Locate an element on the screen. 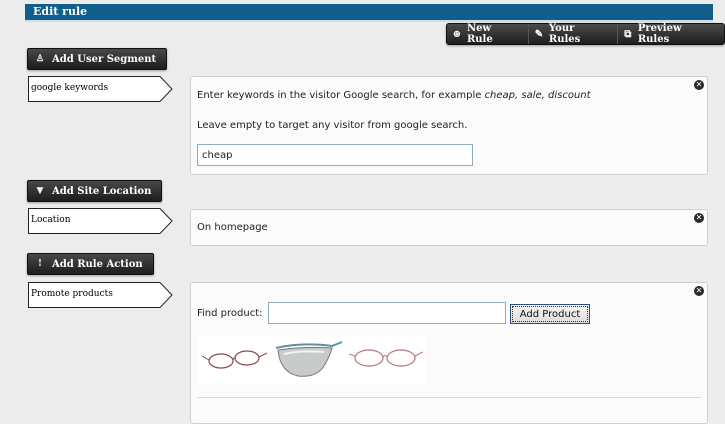 The image size is (725, 424). wrench-icon: ✎ is located at coordinates (539, 34).